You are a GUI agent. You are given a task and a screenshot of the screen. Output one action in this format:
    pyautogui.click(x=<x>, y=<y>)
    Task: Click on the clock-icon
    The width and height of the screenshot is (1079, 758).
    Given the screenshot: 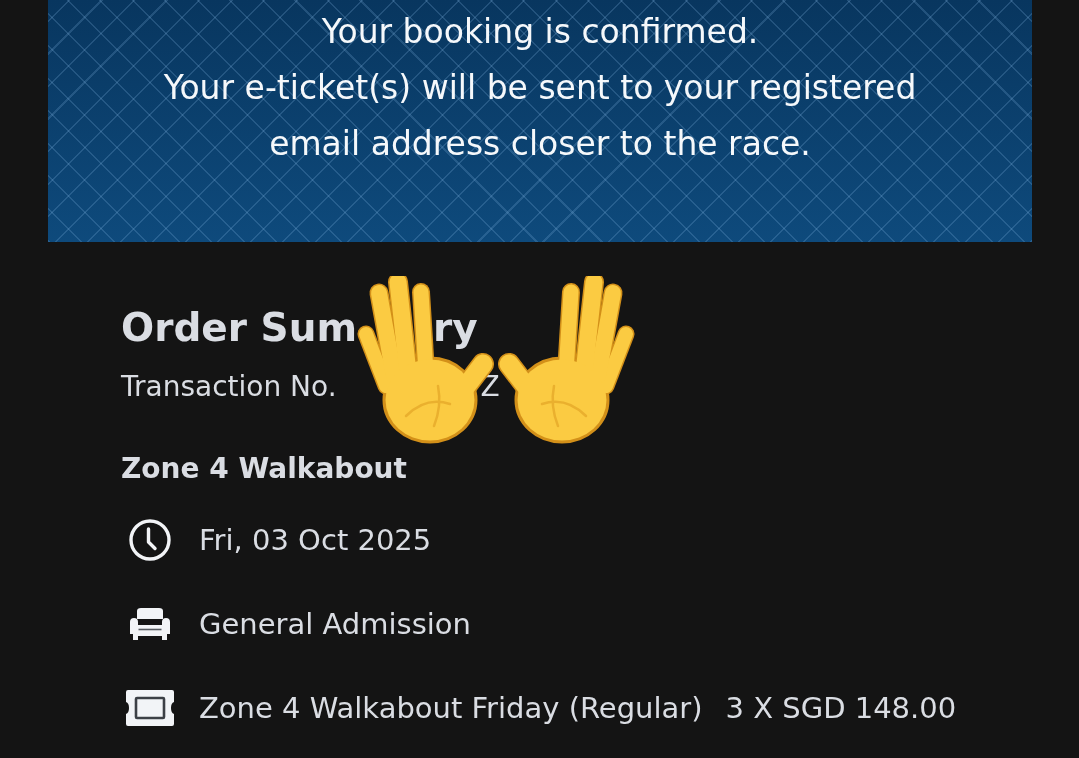 What is the action you would take?
    pyautogui.click(x=150, y=540)
    